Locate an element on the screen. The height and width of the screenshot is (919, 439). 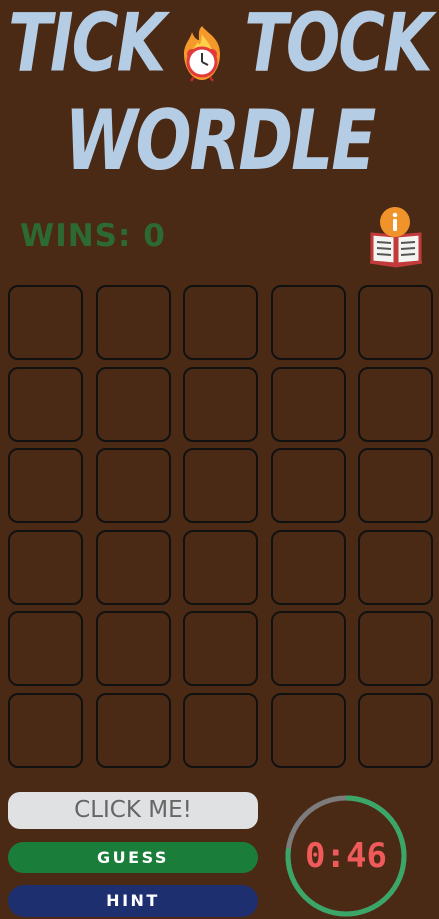
countdown-timer: 0:46 is located at coordinates (346, 856).